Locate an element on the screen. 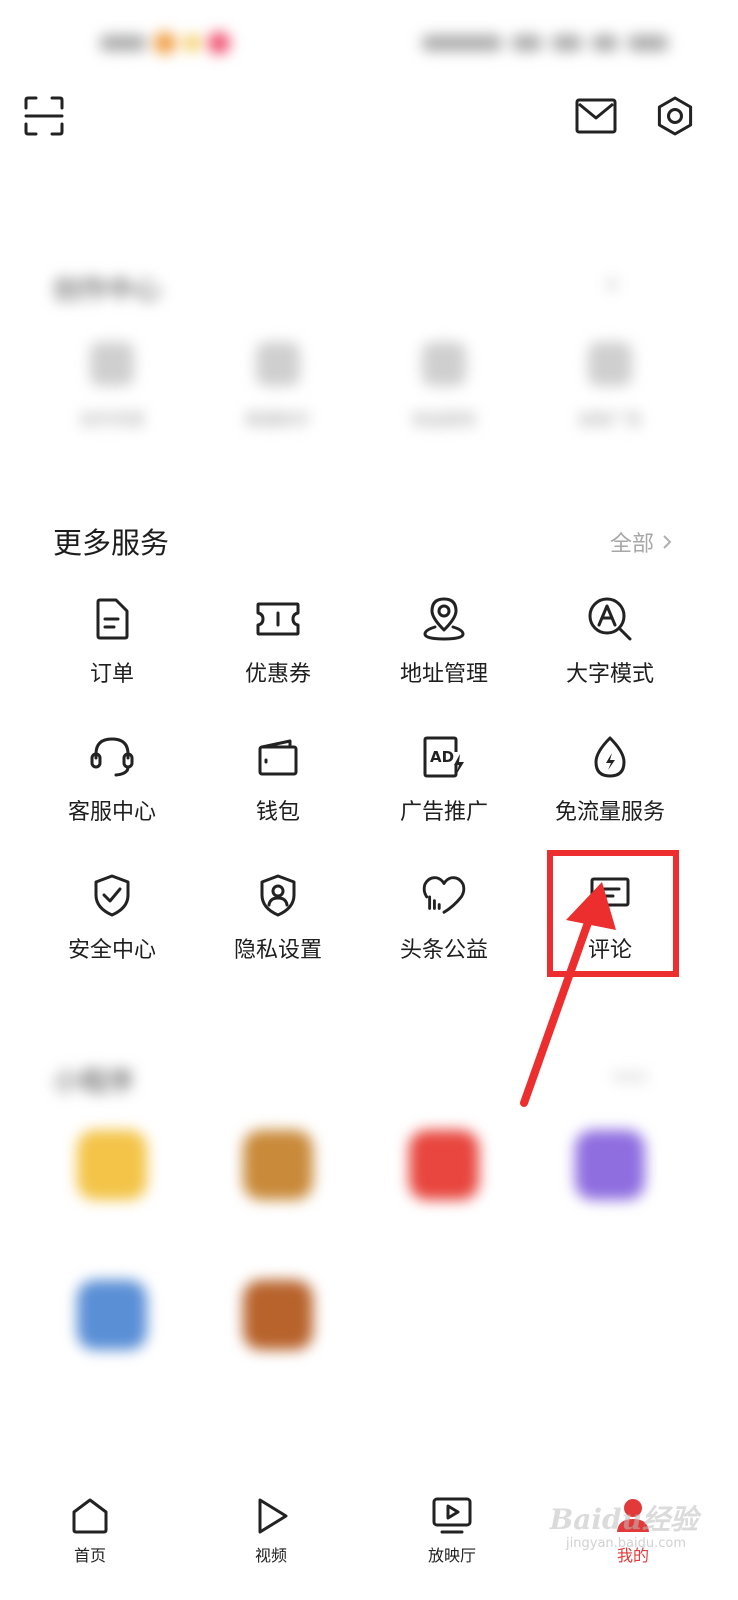 The image size is (738, 1600). shield-check-icon is located at coordinates (112, 895).